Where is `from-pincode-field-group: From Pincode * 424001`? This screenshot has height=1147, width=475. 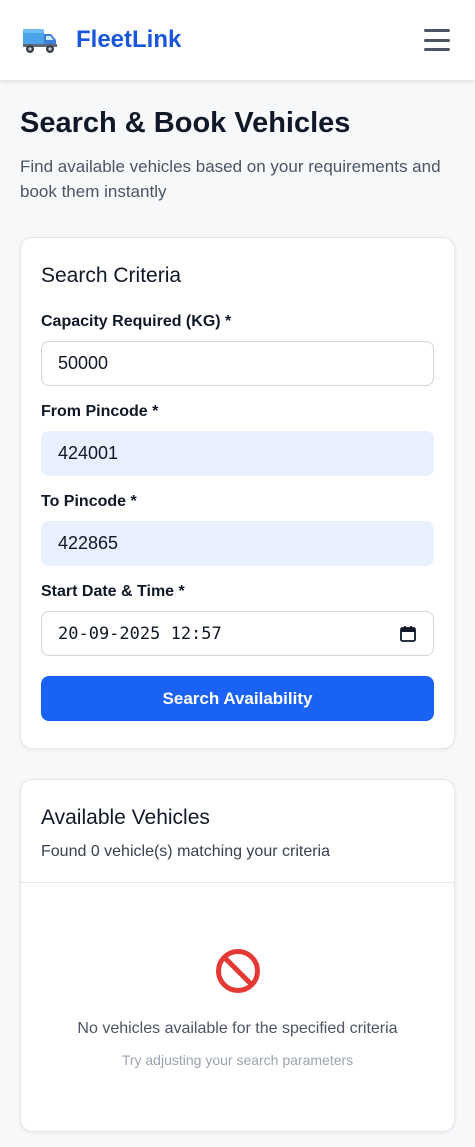 from-pincode-field-group: From Pincode * 424001 is located at coordinates (237, 439).